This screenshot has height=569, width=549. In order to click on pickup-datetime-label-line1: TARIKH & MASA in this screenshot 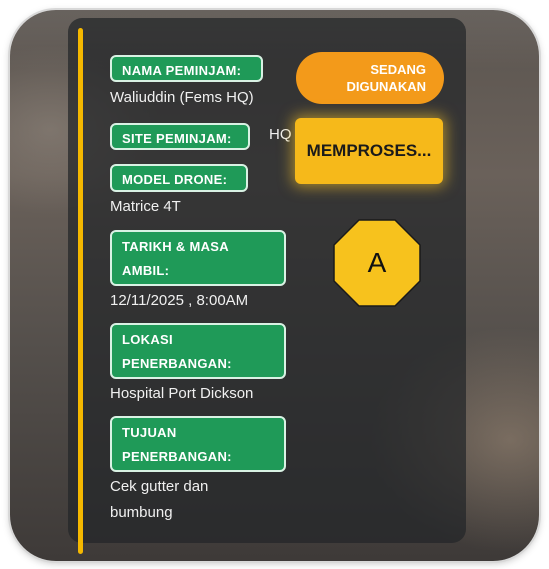, I will do `click(175, 246)`.